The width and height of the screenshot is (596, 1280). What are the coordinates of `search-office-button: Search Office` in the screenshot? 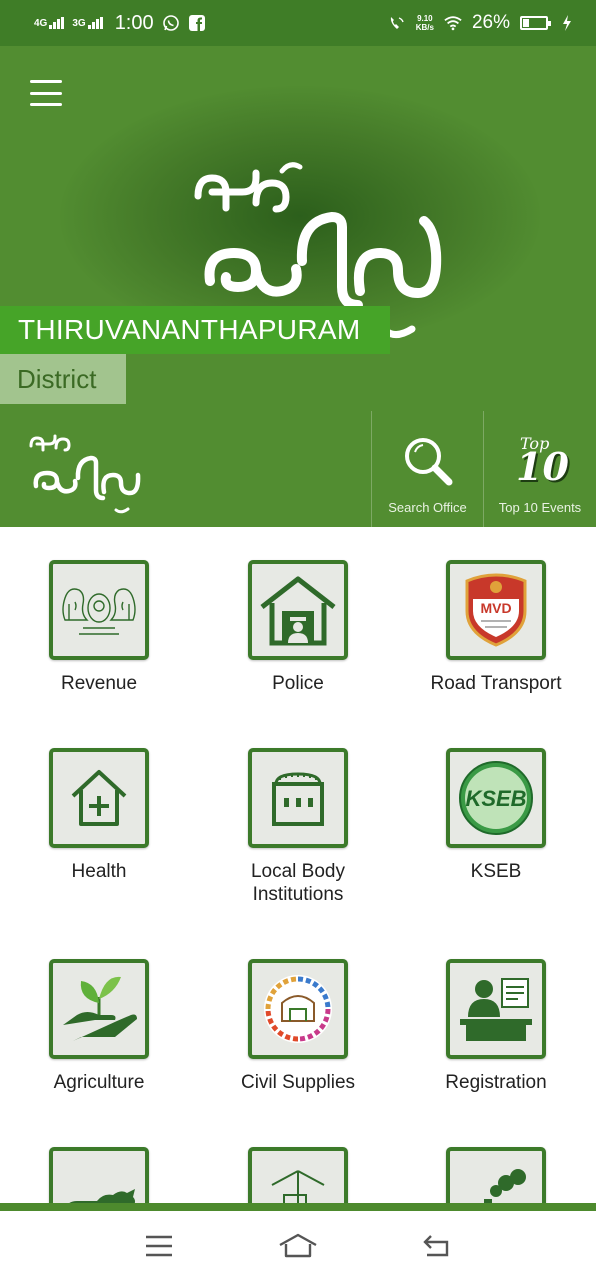 It's located at (427, 469).